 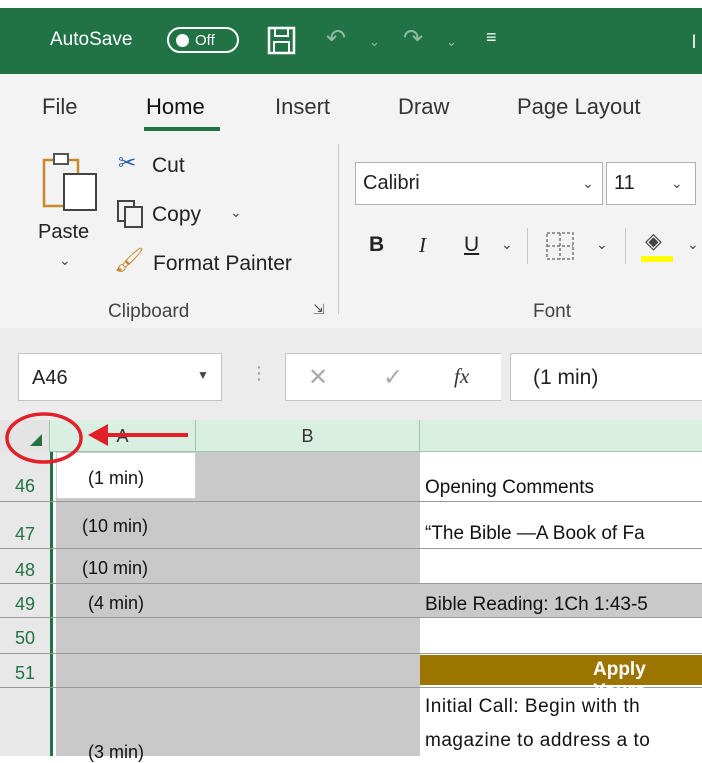 What do you see at coordinates (175, 107) in the screenshot?
I see `tab-home: Home` at bounding box center [175, 107].